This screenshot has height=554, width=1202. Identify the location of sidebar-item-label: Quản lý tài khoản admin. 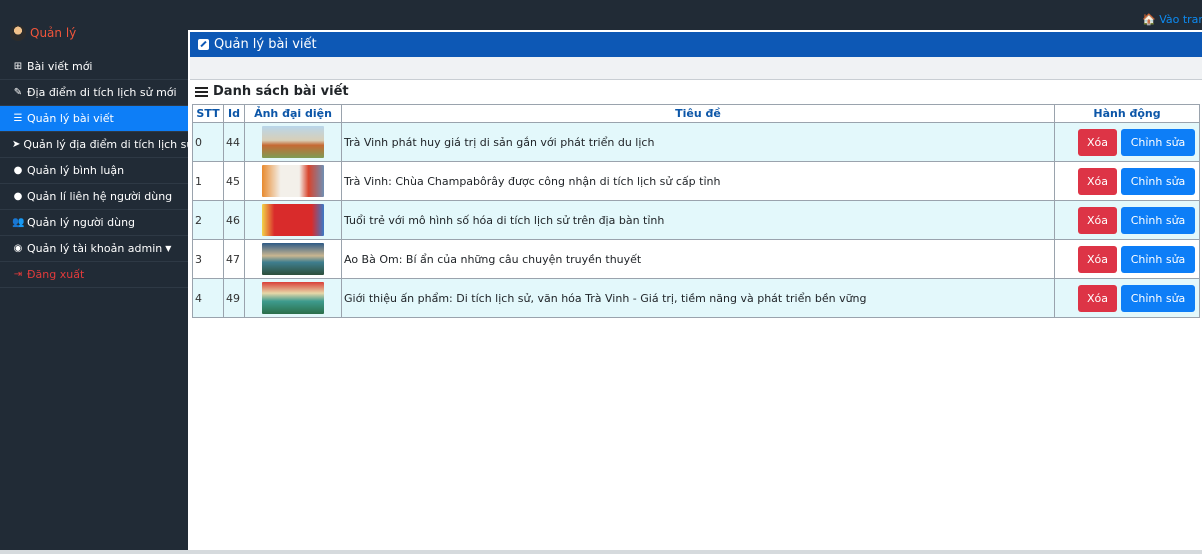
(95, 248).